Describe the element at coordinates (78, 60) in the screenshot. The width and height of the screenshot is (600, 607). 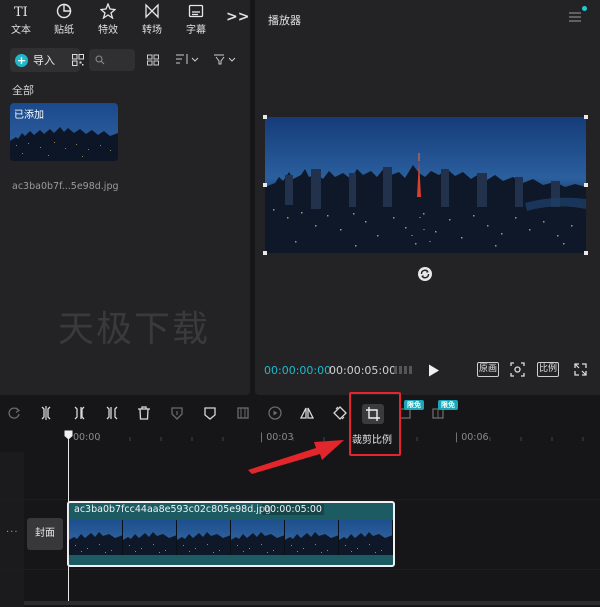
I see `qr-icon` at that location.